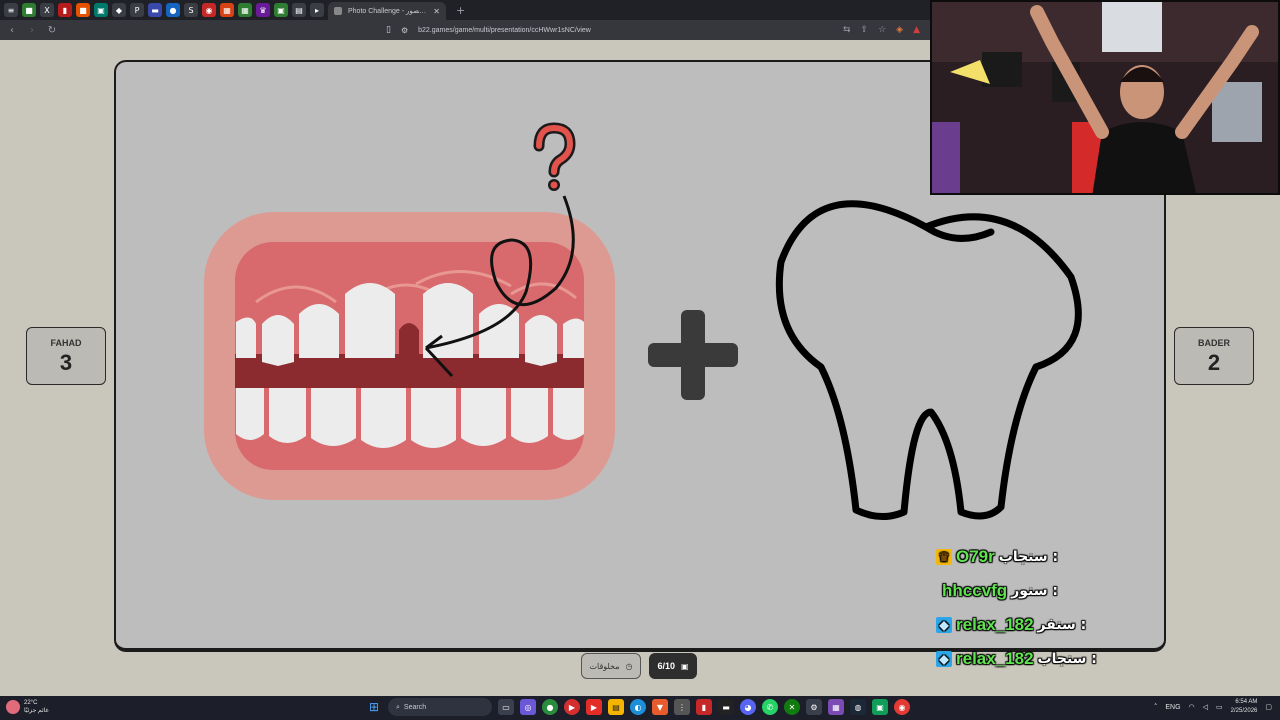 Image resolution: width=1280 pixels, height=720 pixels. I want to click on system-tray: ˄ ENG ◠ ◁ ▭ 6:54 AM 2/25/2026 ▢, so click(1213, 707).